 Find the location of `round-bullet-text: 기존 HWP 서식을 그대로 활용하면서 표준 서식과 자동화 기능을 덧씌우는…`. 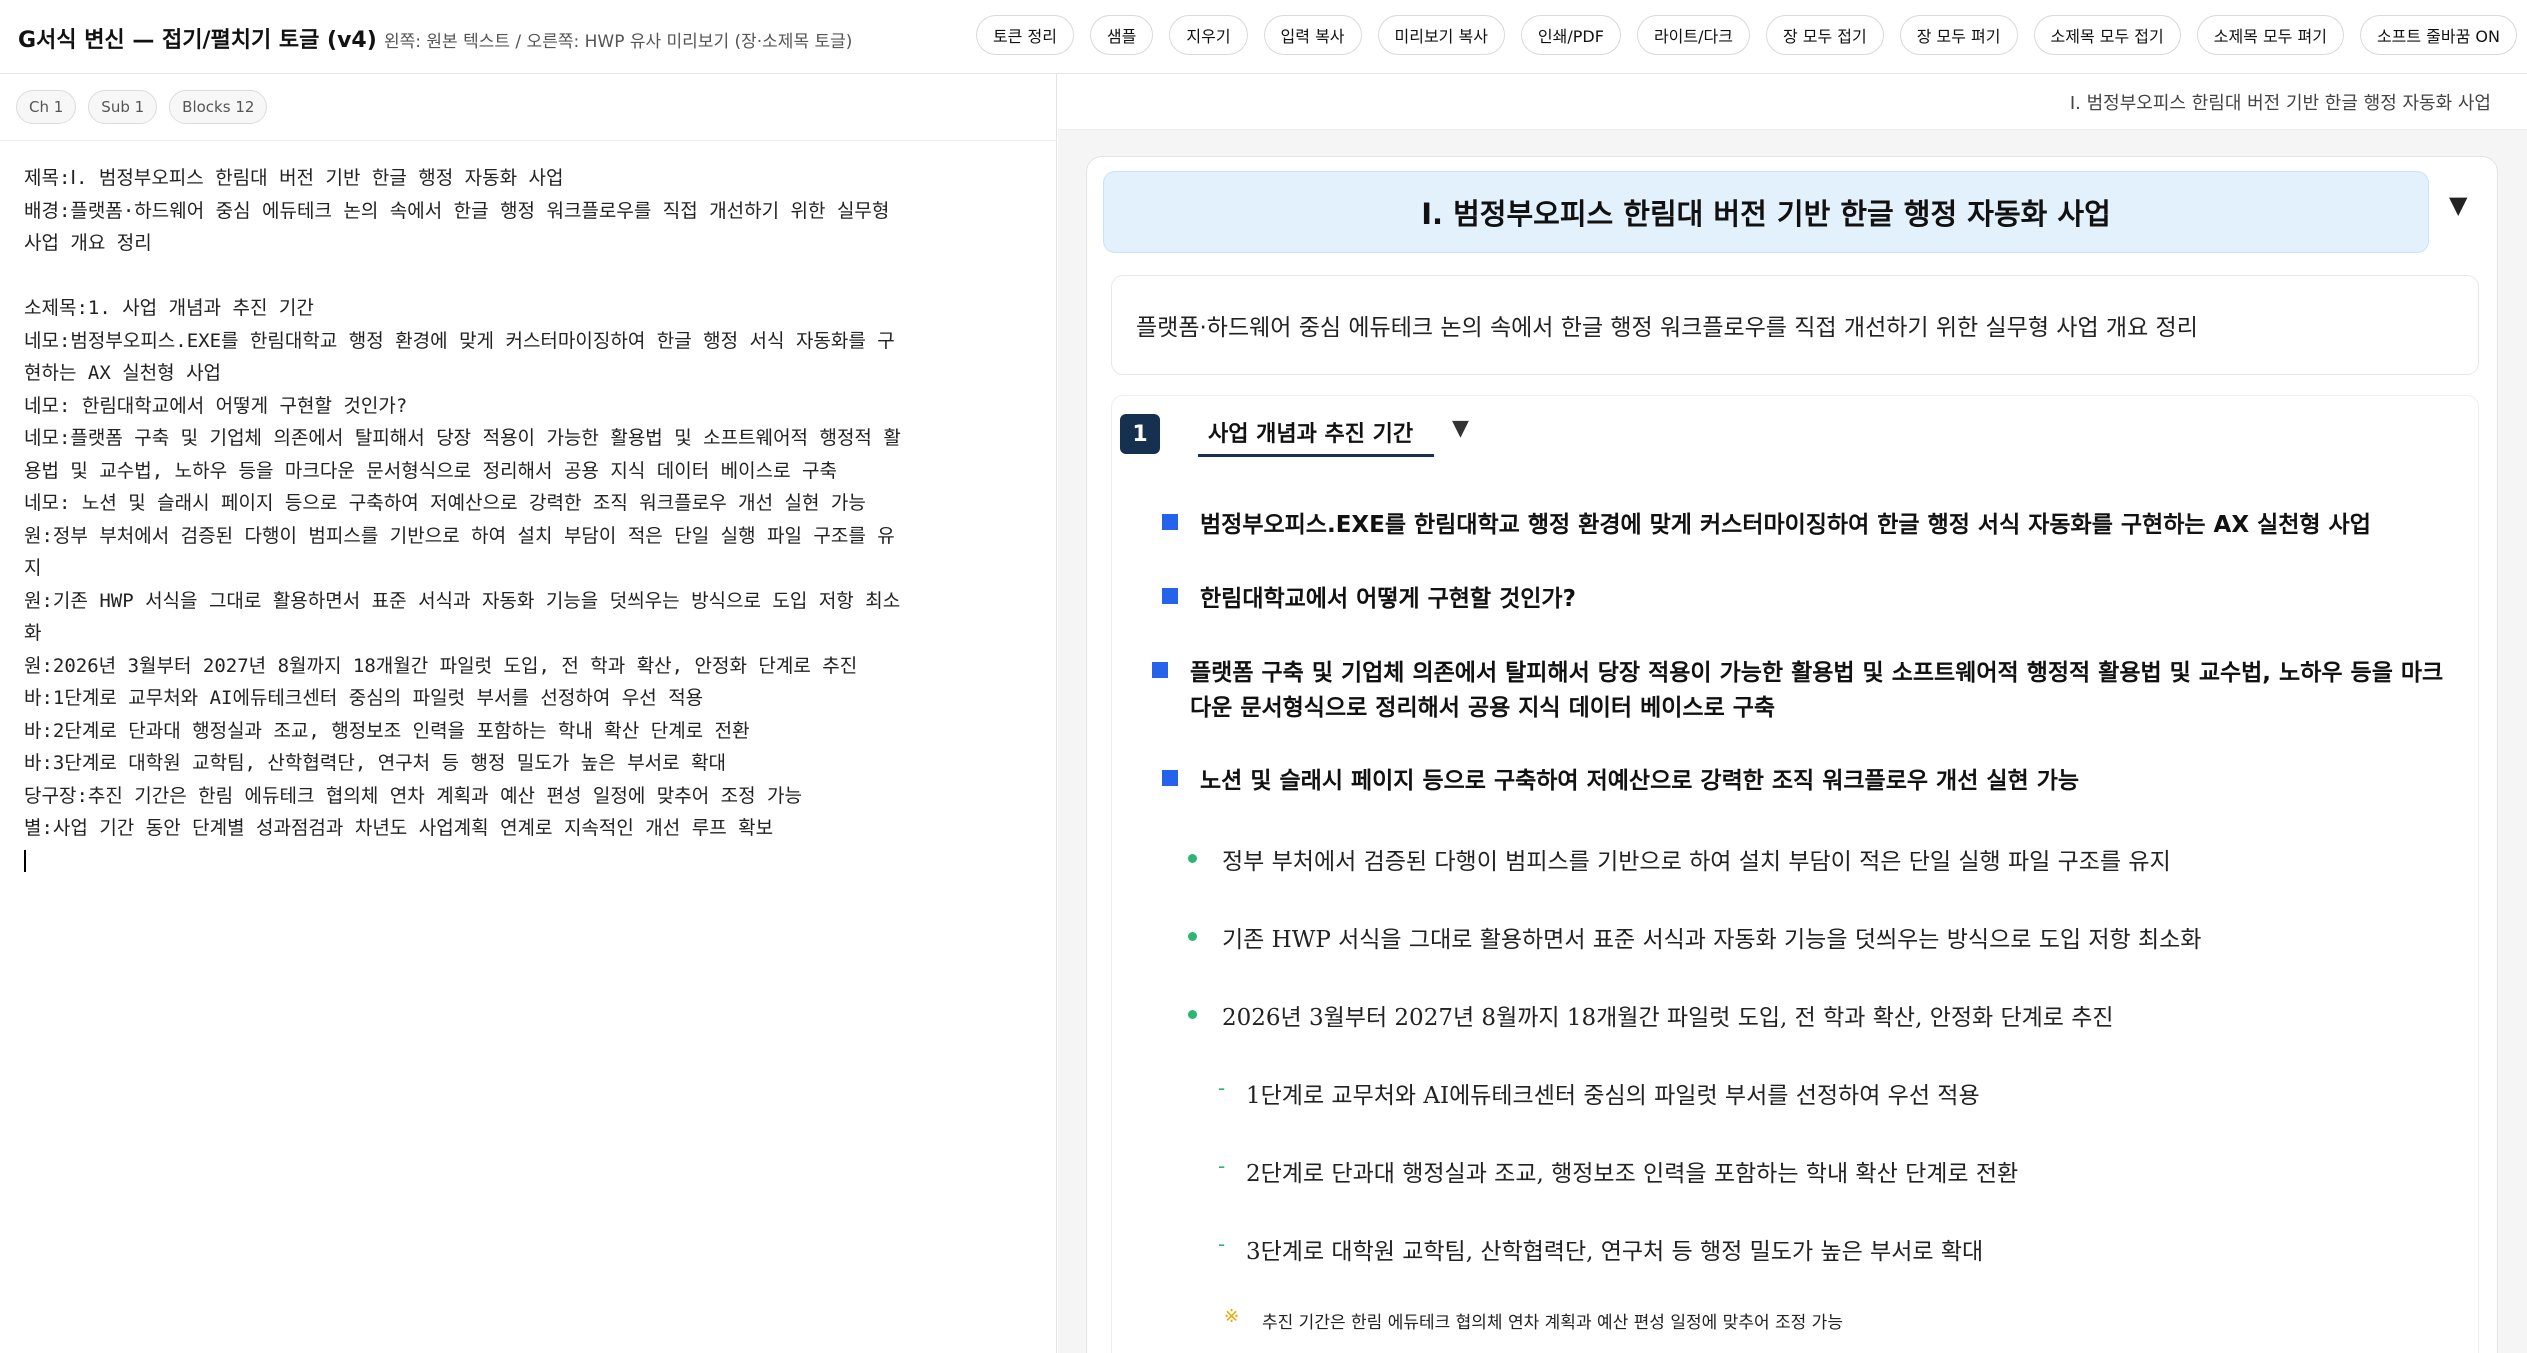

round-bullet-text: 기존 HWP 서식을 그대로 활용하면서 표준 서식과 자동화 기능을 덧씌우는… is located at coordinates (1712, 940).